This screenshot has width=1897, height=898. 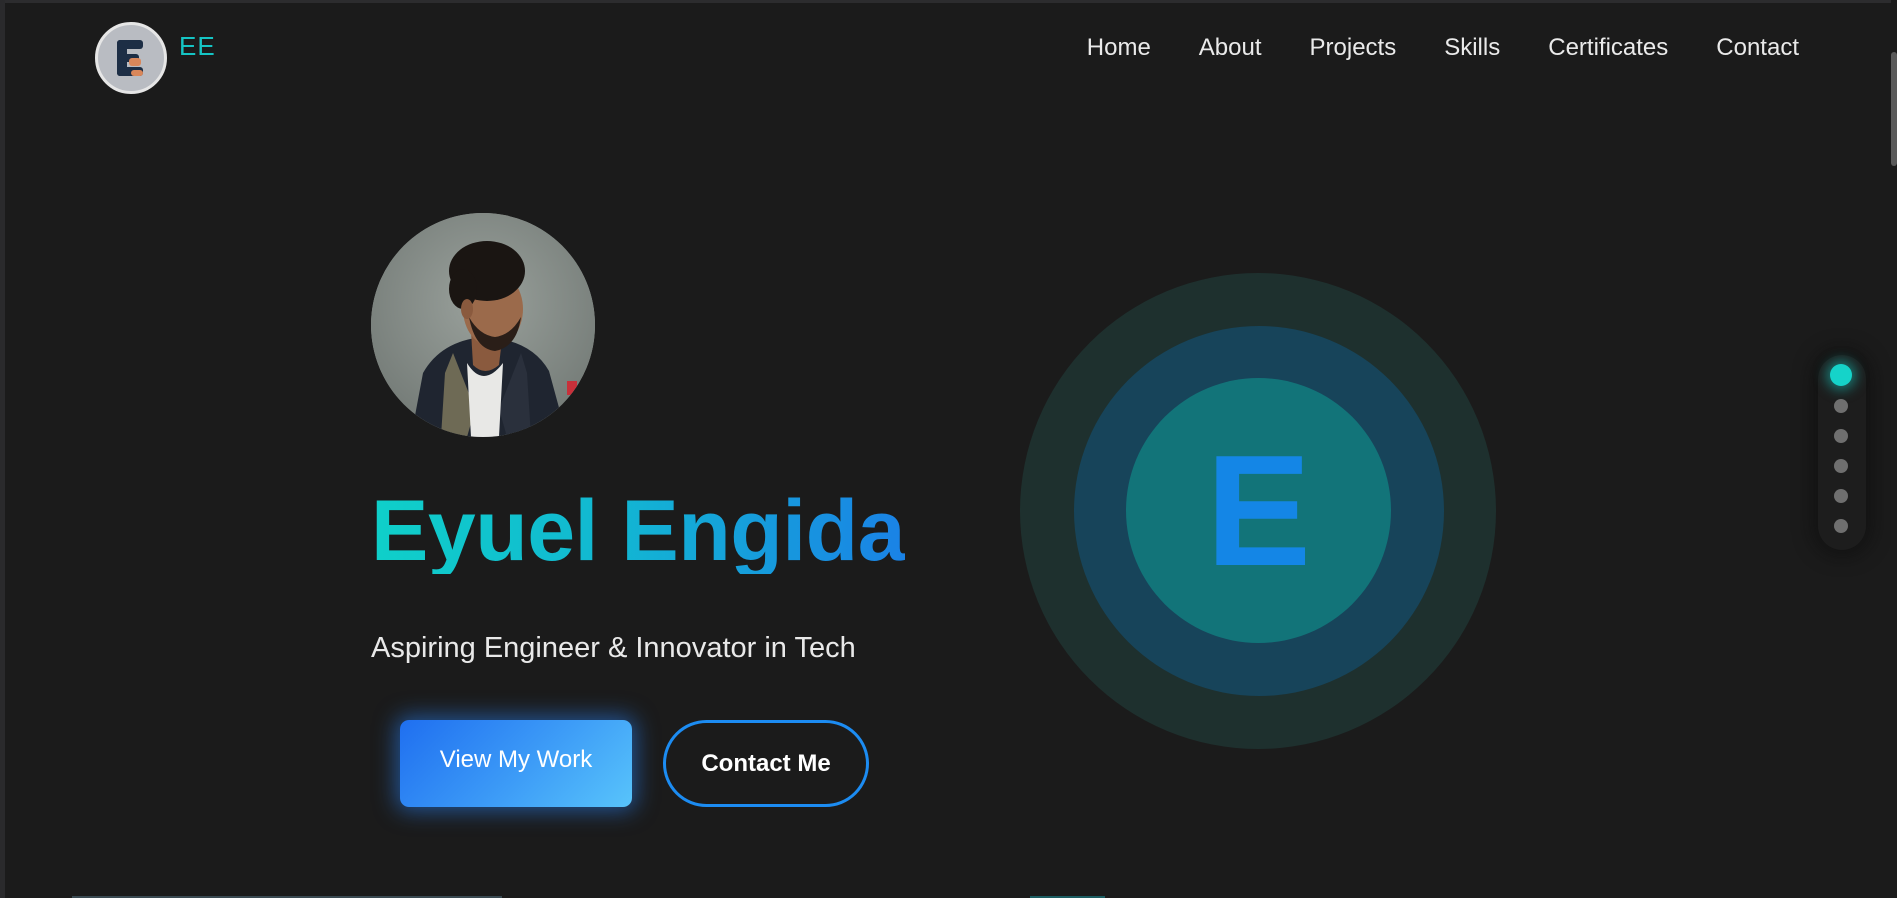 What do you see at coordinates (1841, 436) in the screenshot?
I see `section-dot-projects` at bounding box center [1841, 436].